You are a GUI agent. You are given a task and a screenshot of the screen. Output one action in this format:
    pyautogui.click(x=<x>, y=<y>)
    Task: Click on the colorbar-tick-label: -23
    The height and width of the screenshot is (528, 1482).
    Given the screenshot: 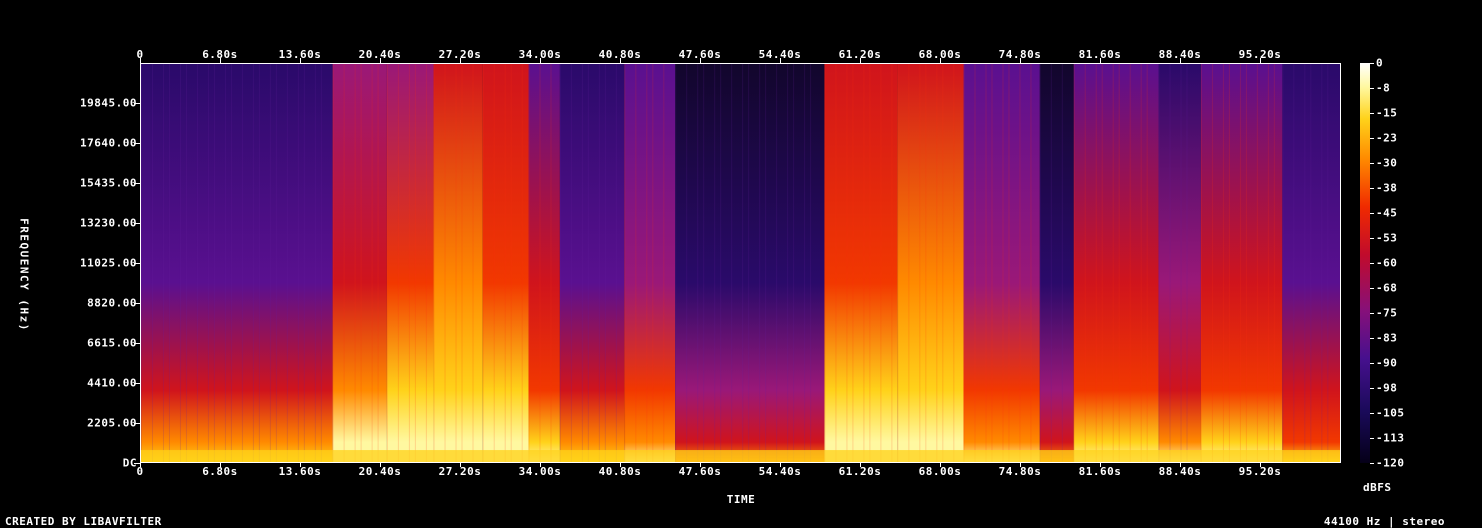 What is the action you would take?
    pyautogui.click(x=1387, y=138)
    